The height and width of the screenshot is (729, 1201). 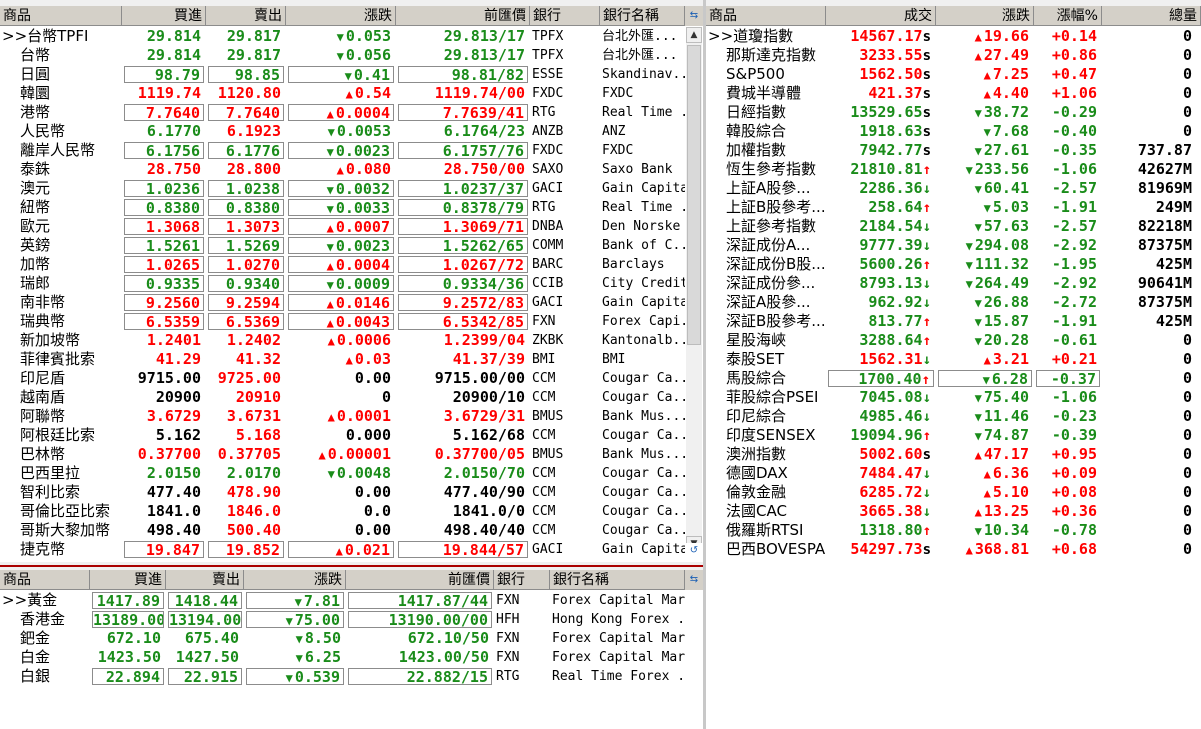 I want to click on table-row: 深証成份B股... 5600.26↑ ▼ 111.32 -1.95 425M, so click(x=953, y=264).